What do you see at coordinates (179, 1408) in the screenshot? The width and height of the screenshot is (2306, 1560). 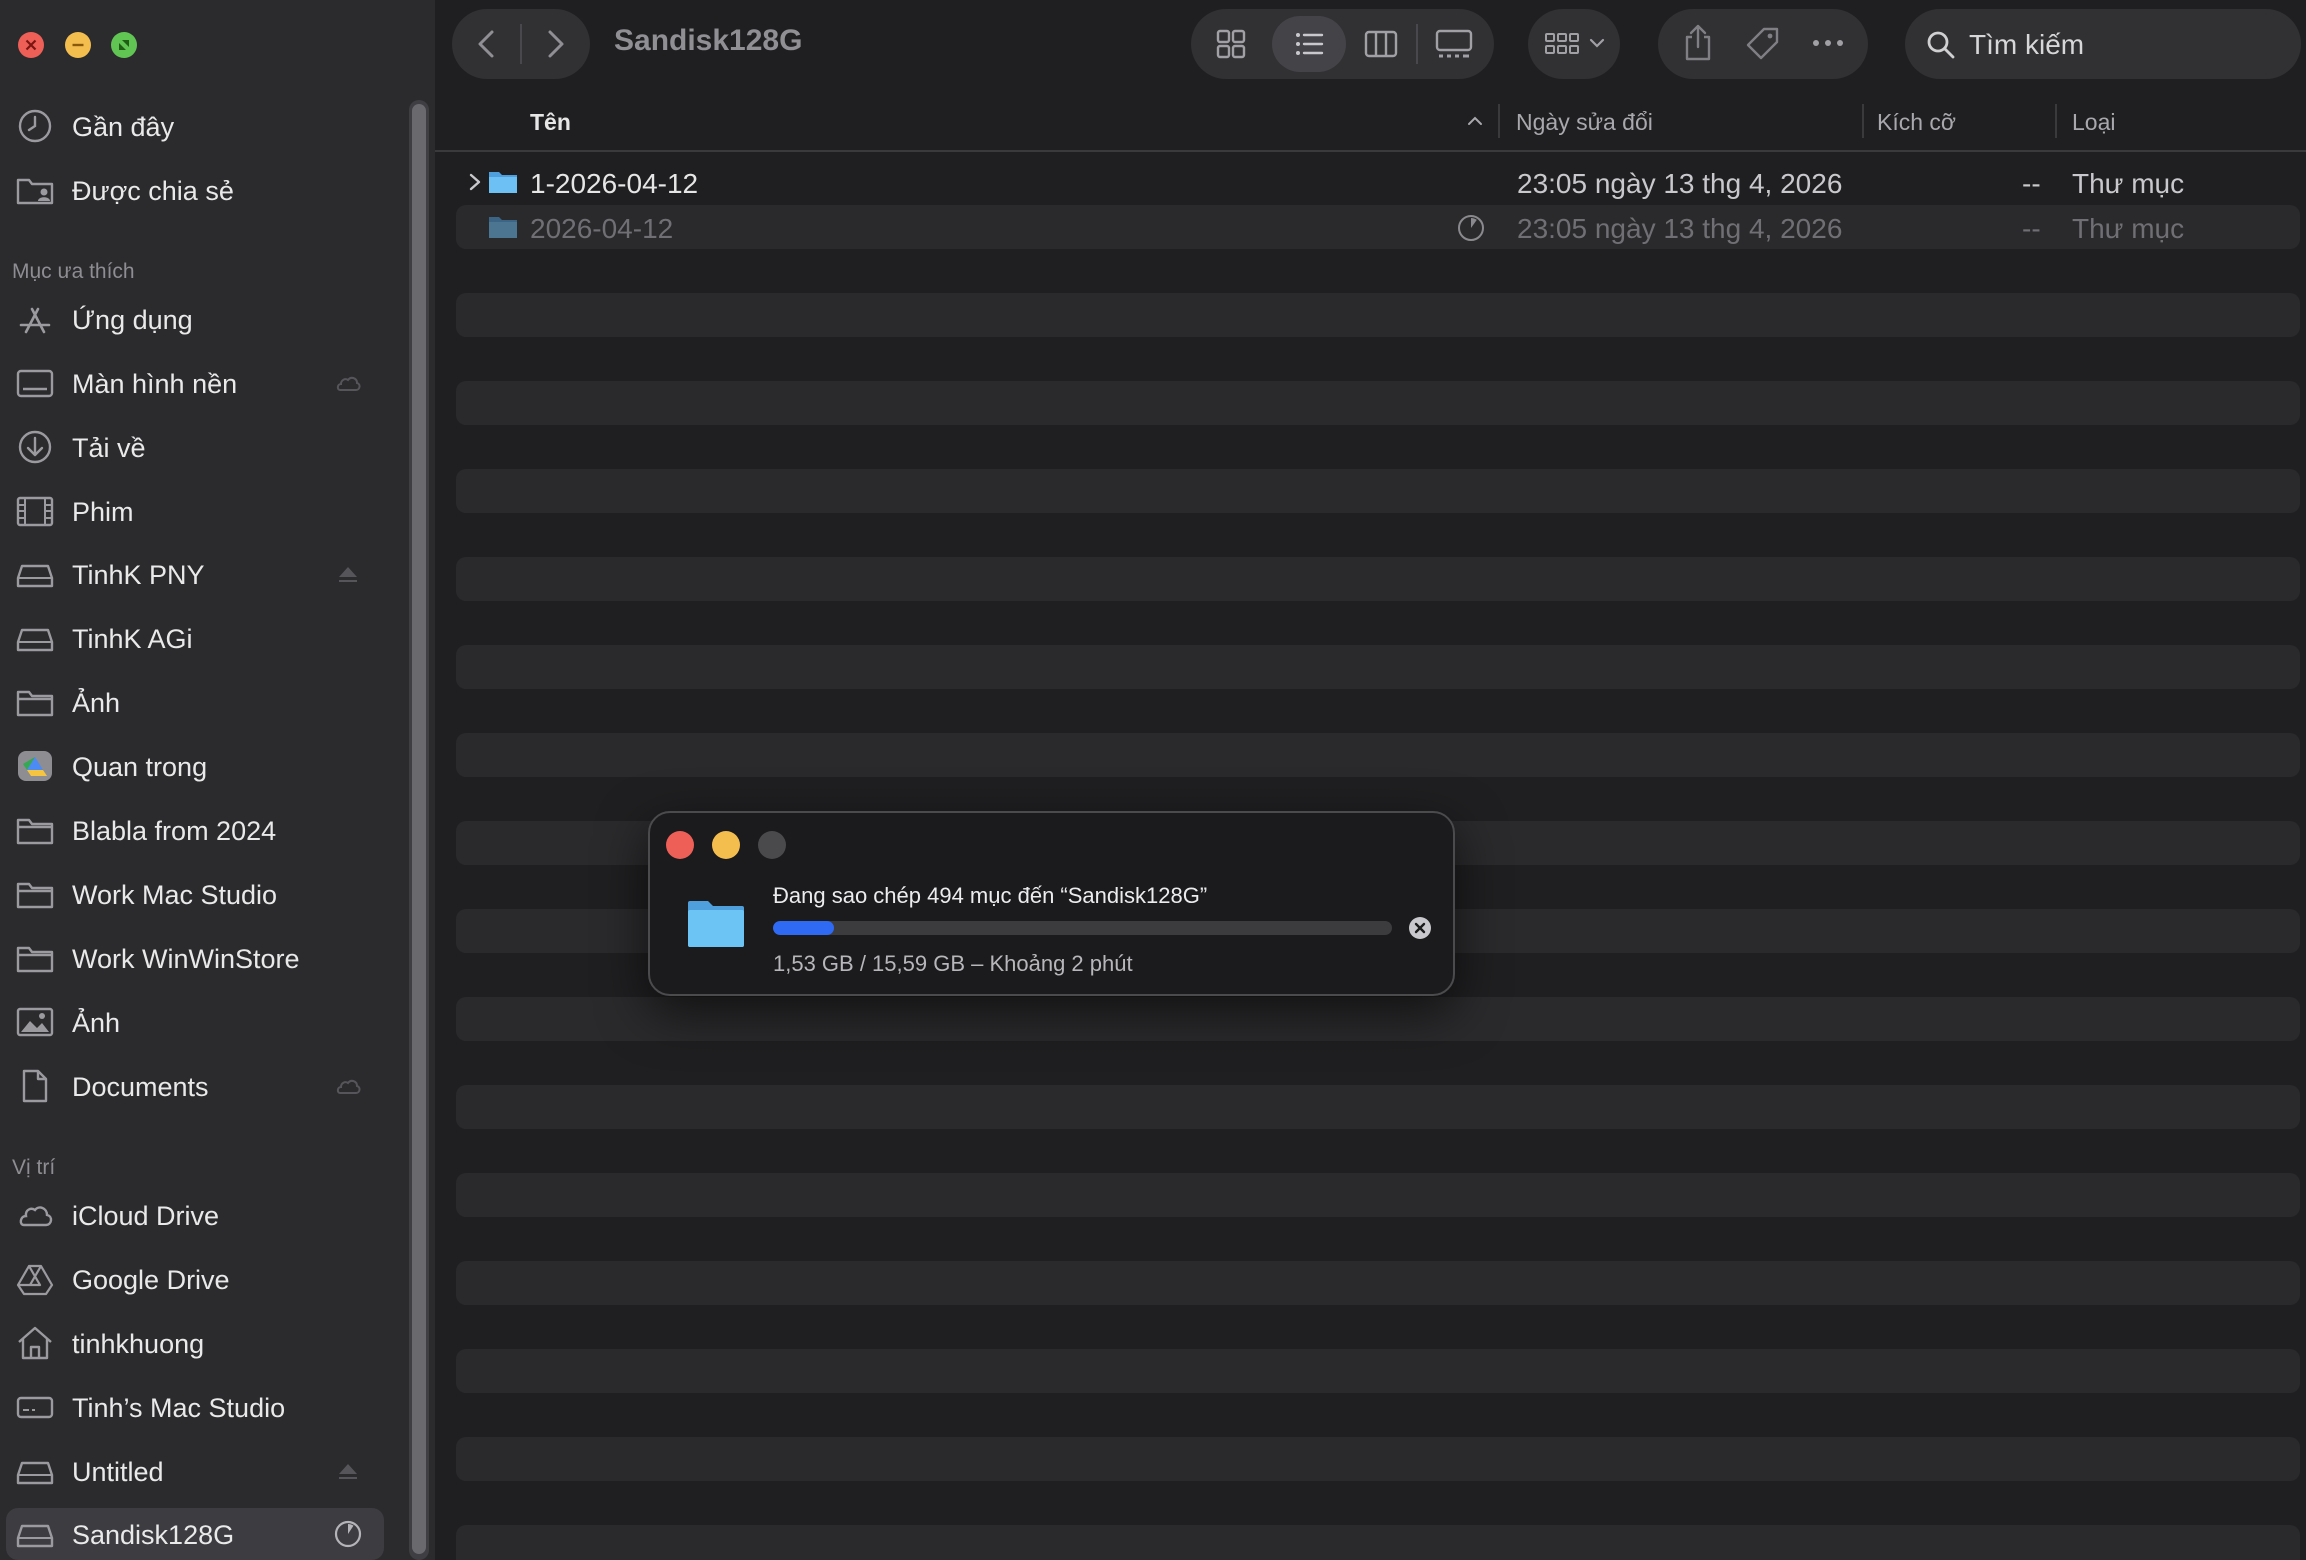 I see `sidebar-item-label: Tinh’s Mac Studio` at bounding box center [179, 1408].